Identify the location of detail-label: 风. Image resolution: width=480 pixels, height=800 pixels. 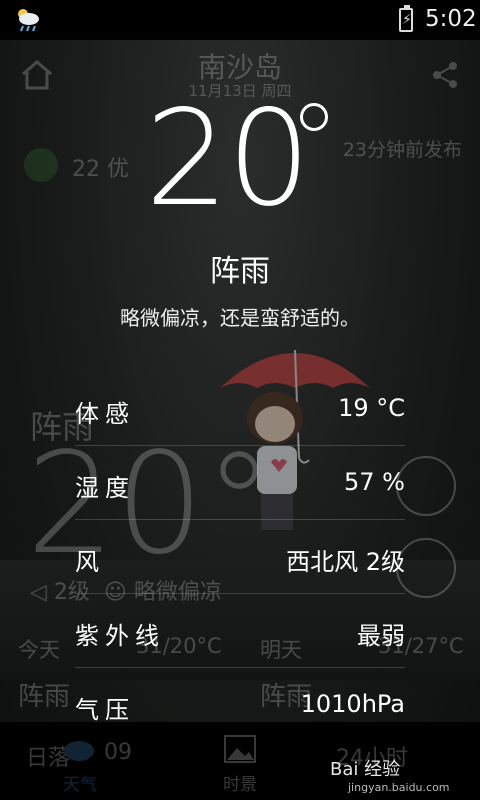
(90, 562).